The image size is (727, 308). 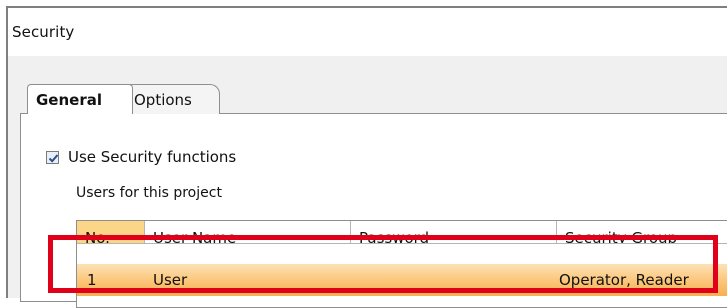 I want to click on tab-options-label: Options, so click(x=163, y=100).